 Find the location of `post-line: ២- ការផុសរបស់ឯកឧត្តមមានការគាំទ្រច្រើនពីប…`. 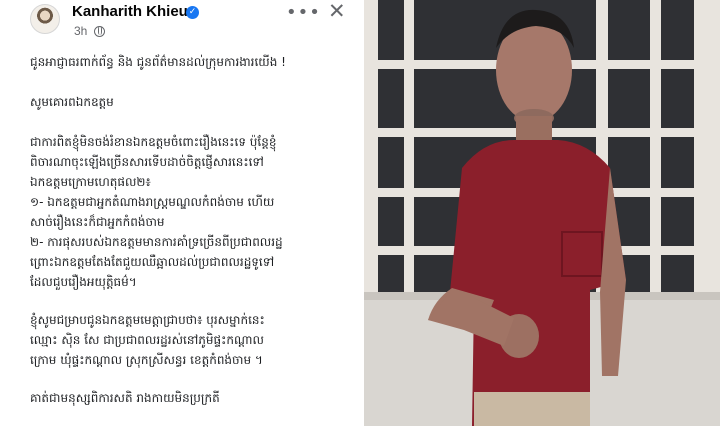

post-line: ២- ការផុសរបស់ឯកឧត្តមមានការគាំទ្រច្រើនពីប… is located at coordinates (156, 242).